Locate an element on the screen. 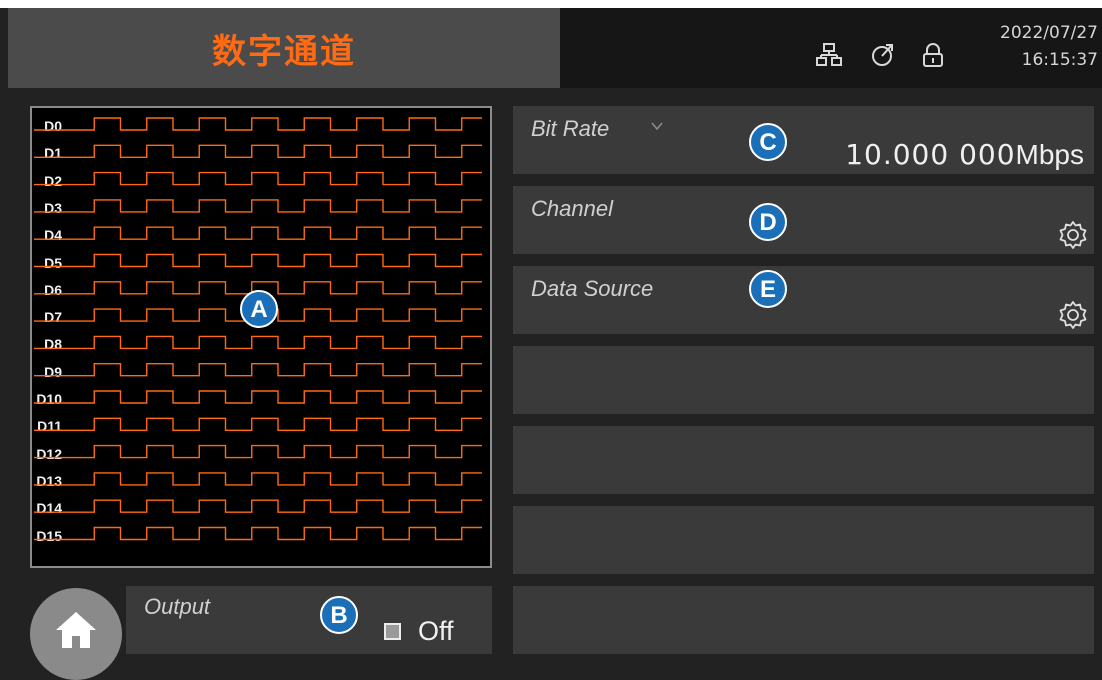 The image size is (1102, 680). time-text: 16:15:37 is located at coordinates (1059, 60).